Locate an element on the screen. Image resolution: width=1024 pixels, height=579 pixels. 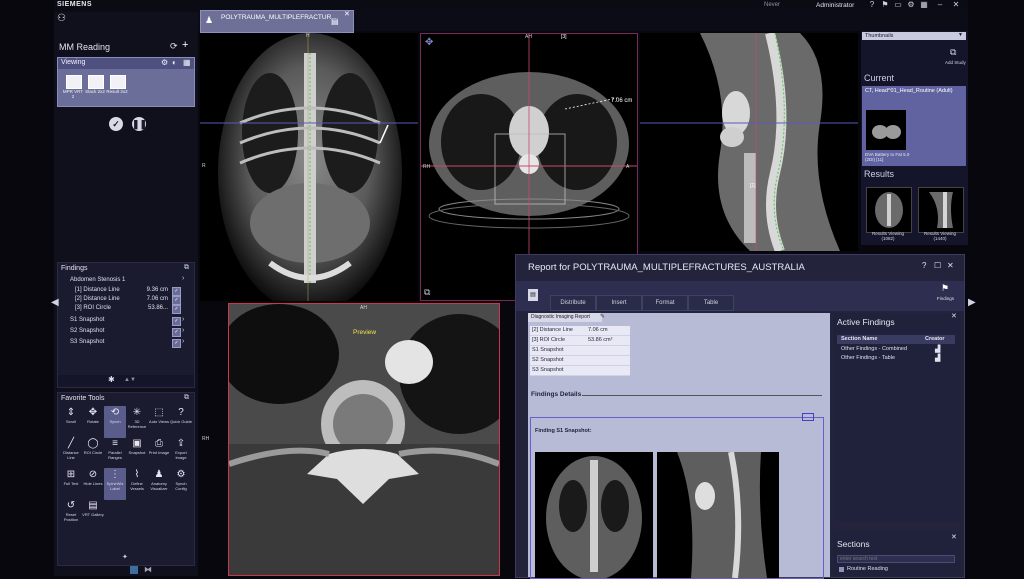
move-arrows-icon: ▲▼ is located at coordinates (130, 380).